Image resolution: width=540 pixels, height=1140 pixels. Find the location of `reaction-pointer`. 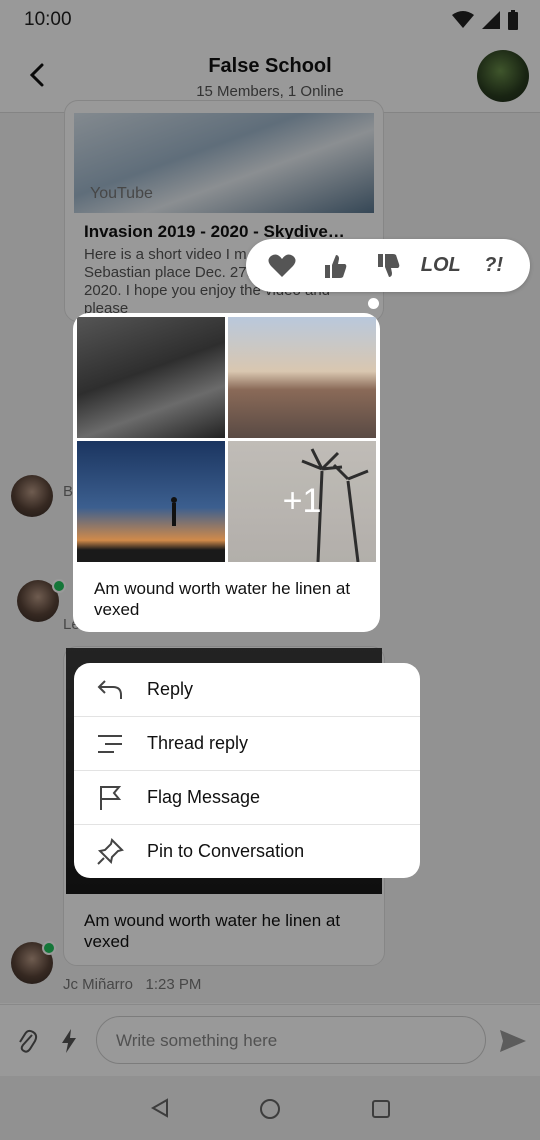

reaction-pointer is located at coordinates (373, 303).